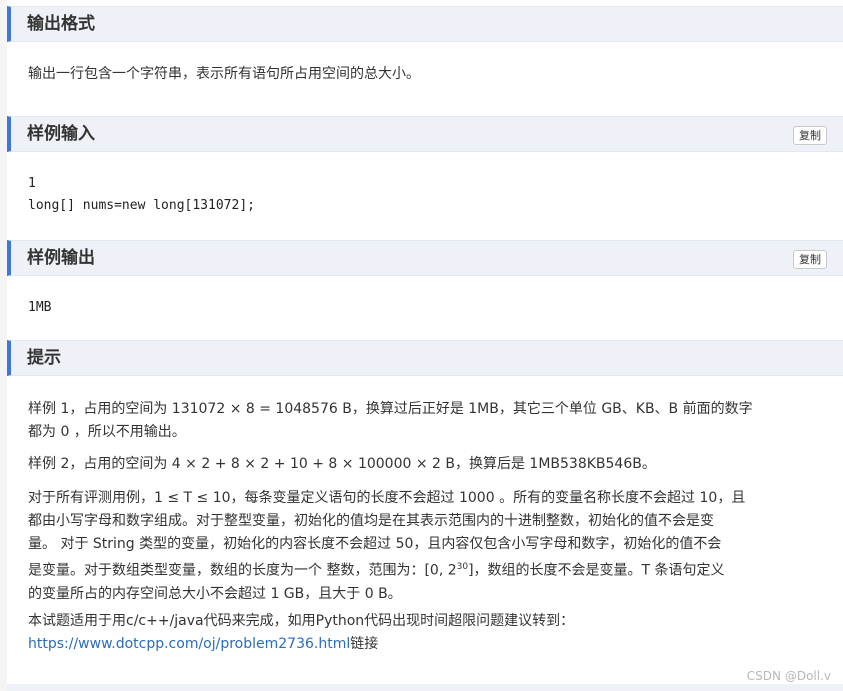 The image size is (843, 691). I want to click on left-margin, so click(3, 345).